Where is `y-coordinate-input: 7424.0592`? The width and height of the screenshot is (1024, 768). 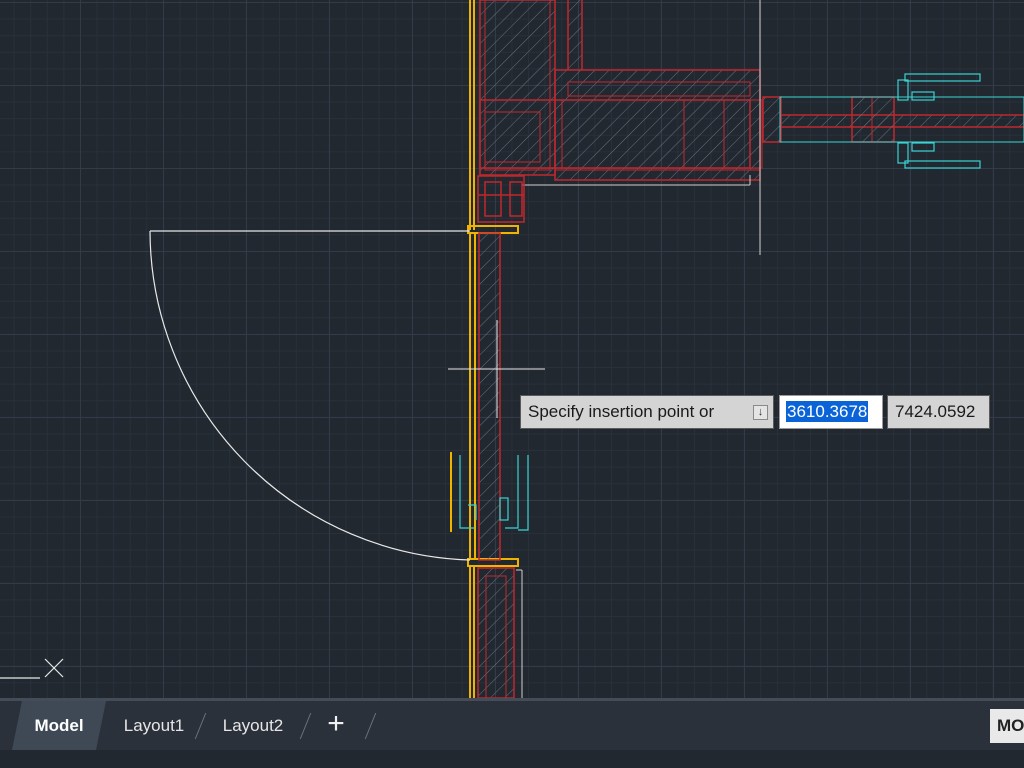 y-coordinate-input: 7424.0592 is located at coordinates (938, 412).